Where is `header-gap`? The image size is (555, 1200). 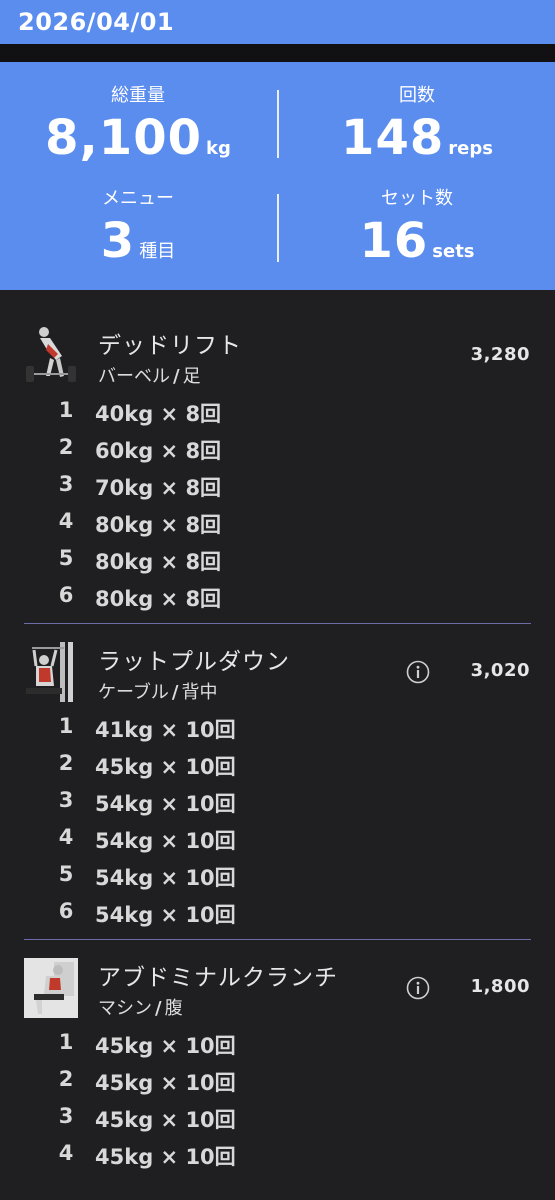 header-gap is located at coordinates (277, 53).